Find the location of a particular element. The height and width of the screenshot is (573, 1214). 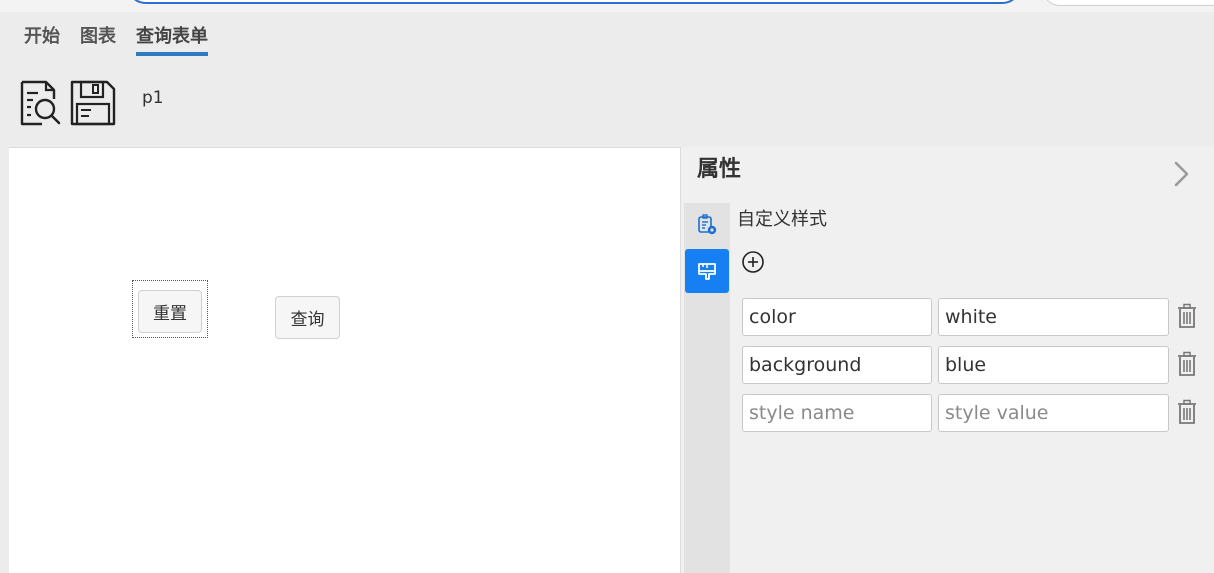

tab-start: 开始 is located at coordinates (42, 37).